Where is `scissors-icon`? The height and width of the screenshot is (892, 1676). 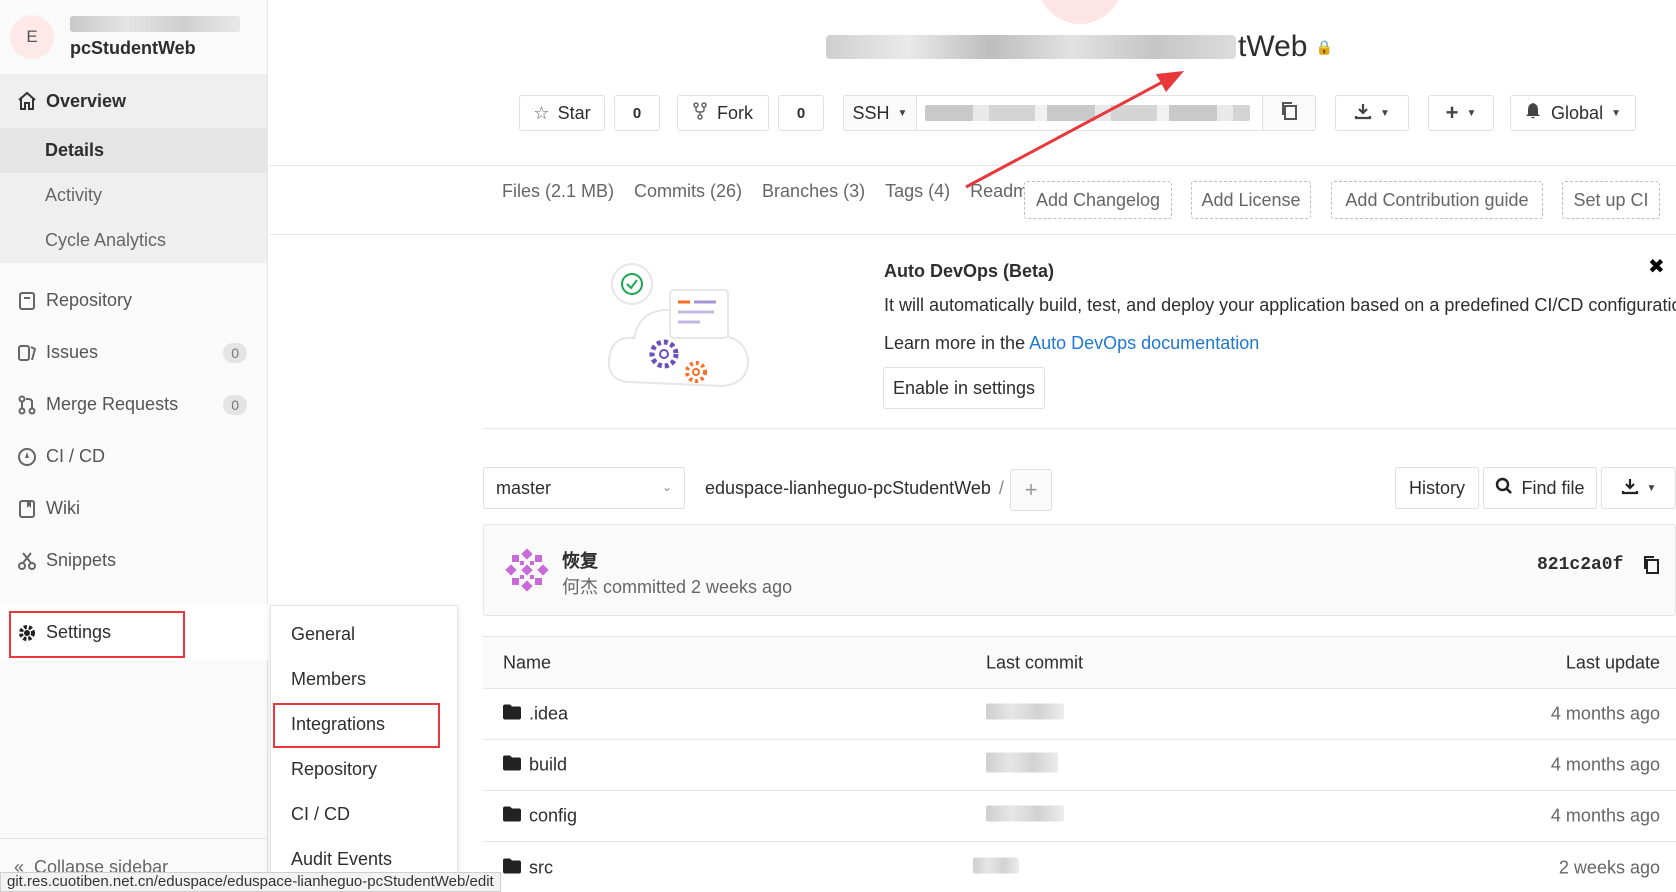 scissors-icon is located at coordinates (27, 561).